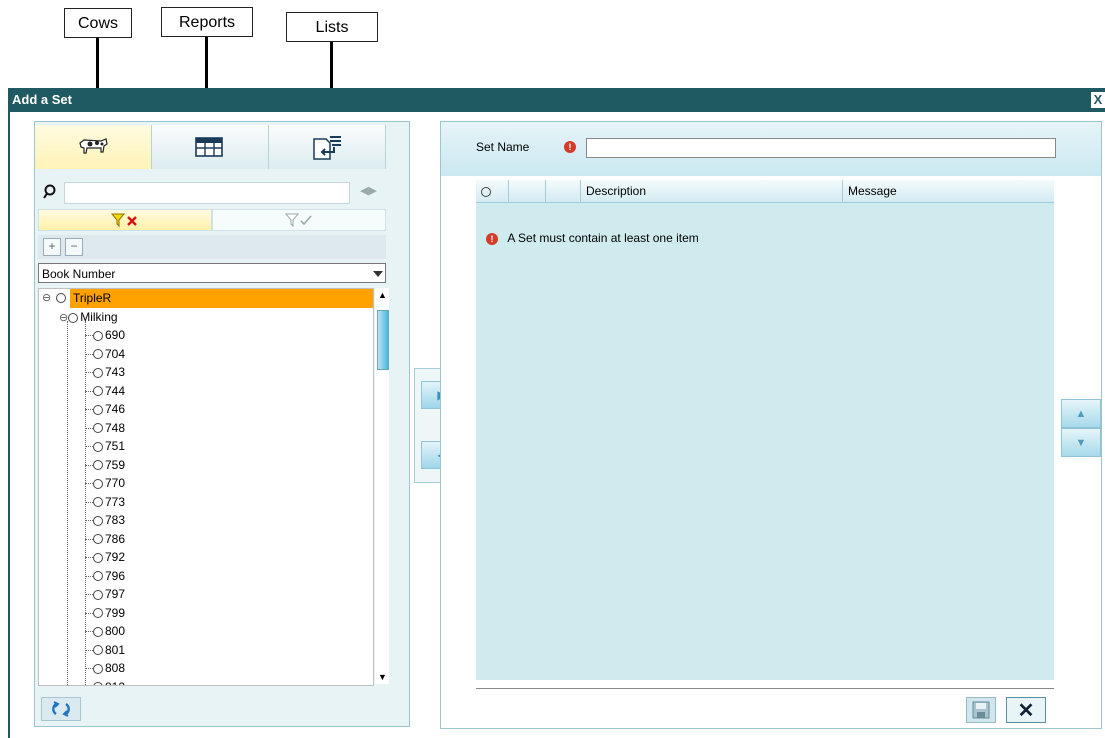  I want to click on filter-tabs, so click(212, 220).